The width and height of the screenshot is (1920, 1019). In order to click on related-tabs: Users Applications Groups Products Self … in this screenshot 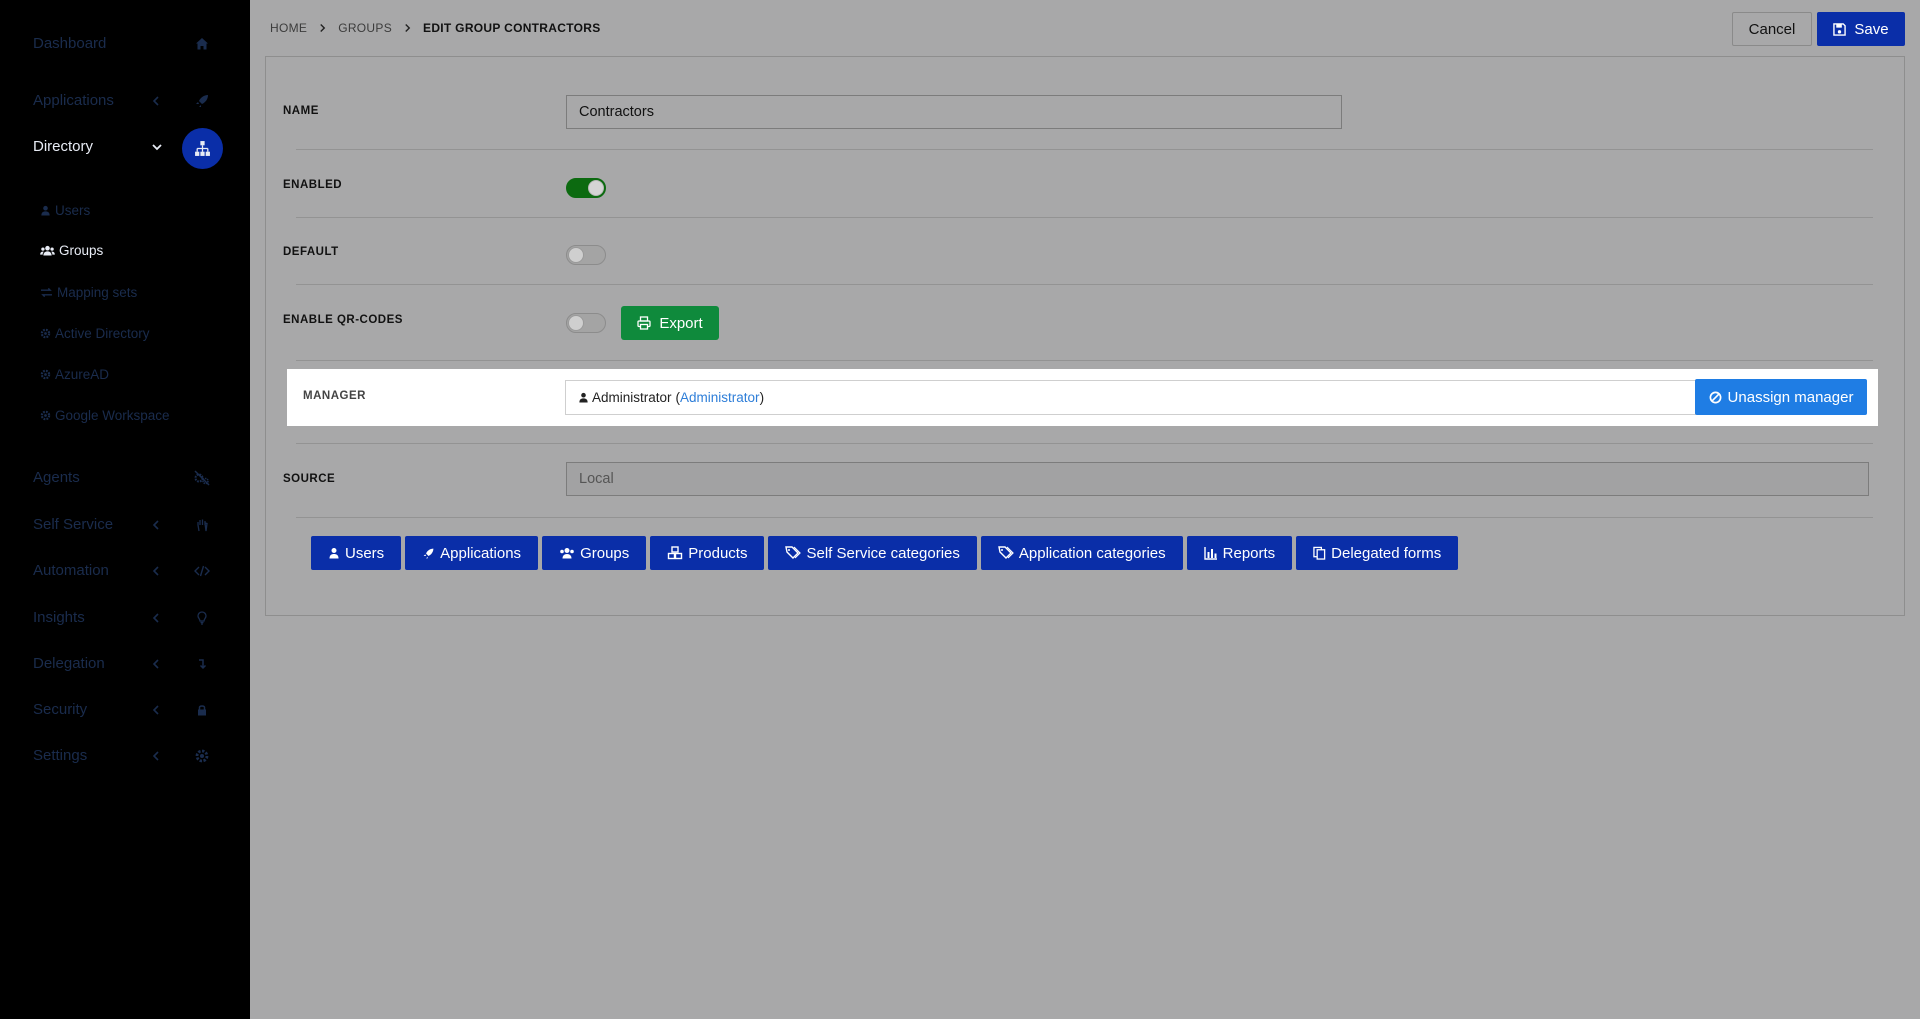, I will do `click(885, 553)`.